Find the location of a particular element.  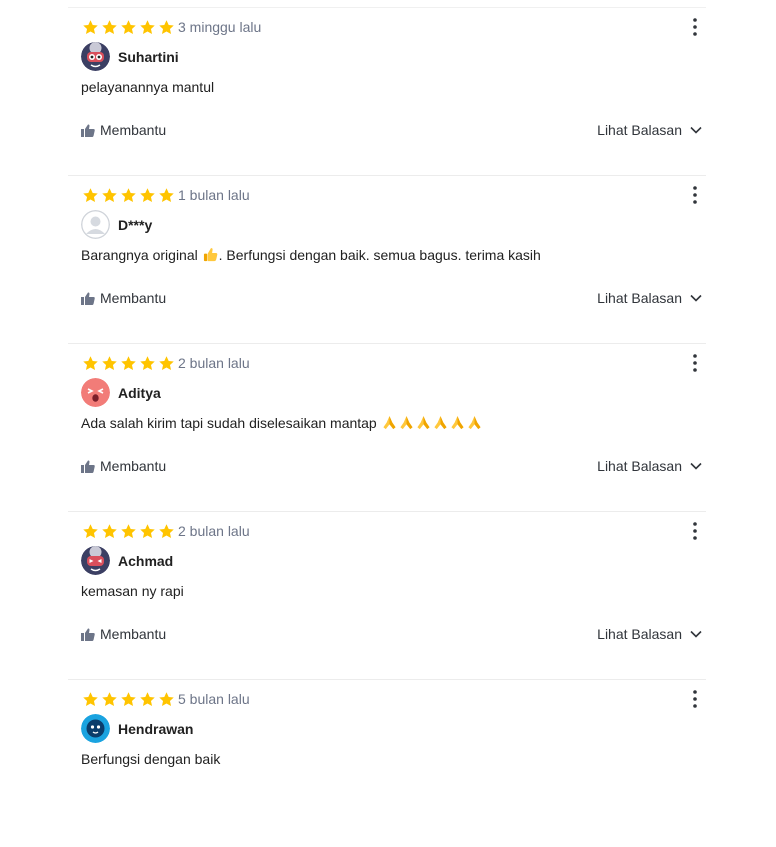

review-text: pelayanannya mantul is located at coordinates (147, 87).